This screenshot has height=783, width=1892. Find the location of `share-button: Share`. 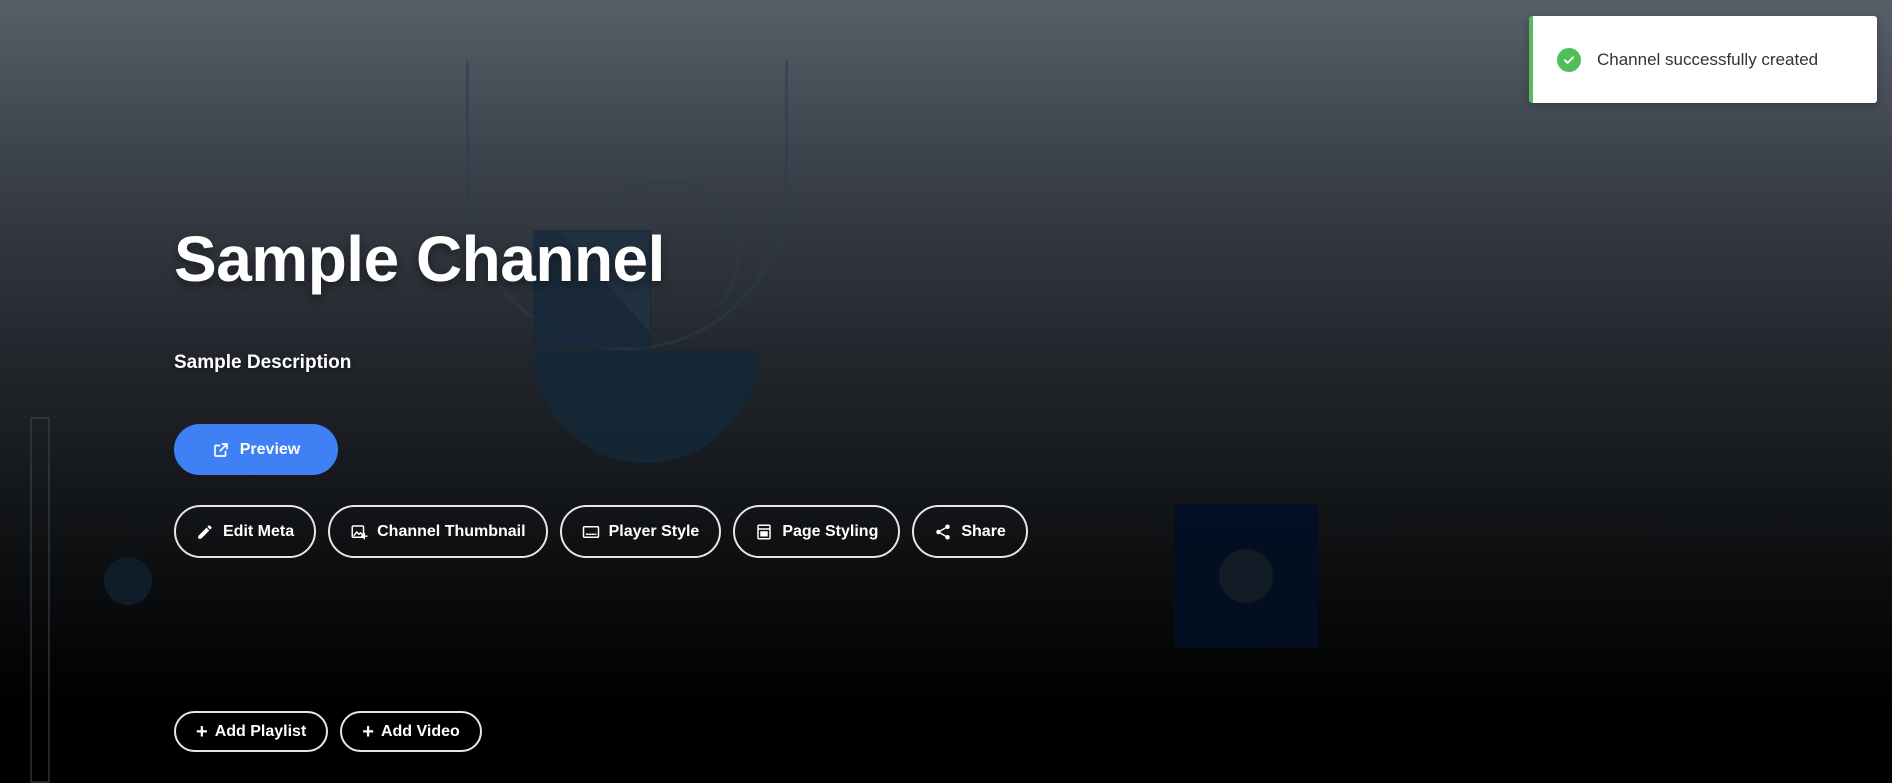

share-button: Share is located at coordinates (970, 531).